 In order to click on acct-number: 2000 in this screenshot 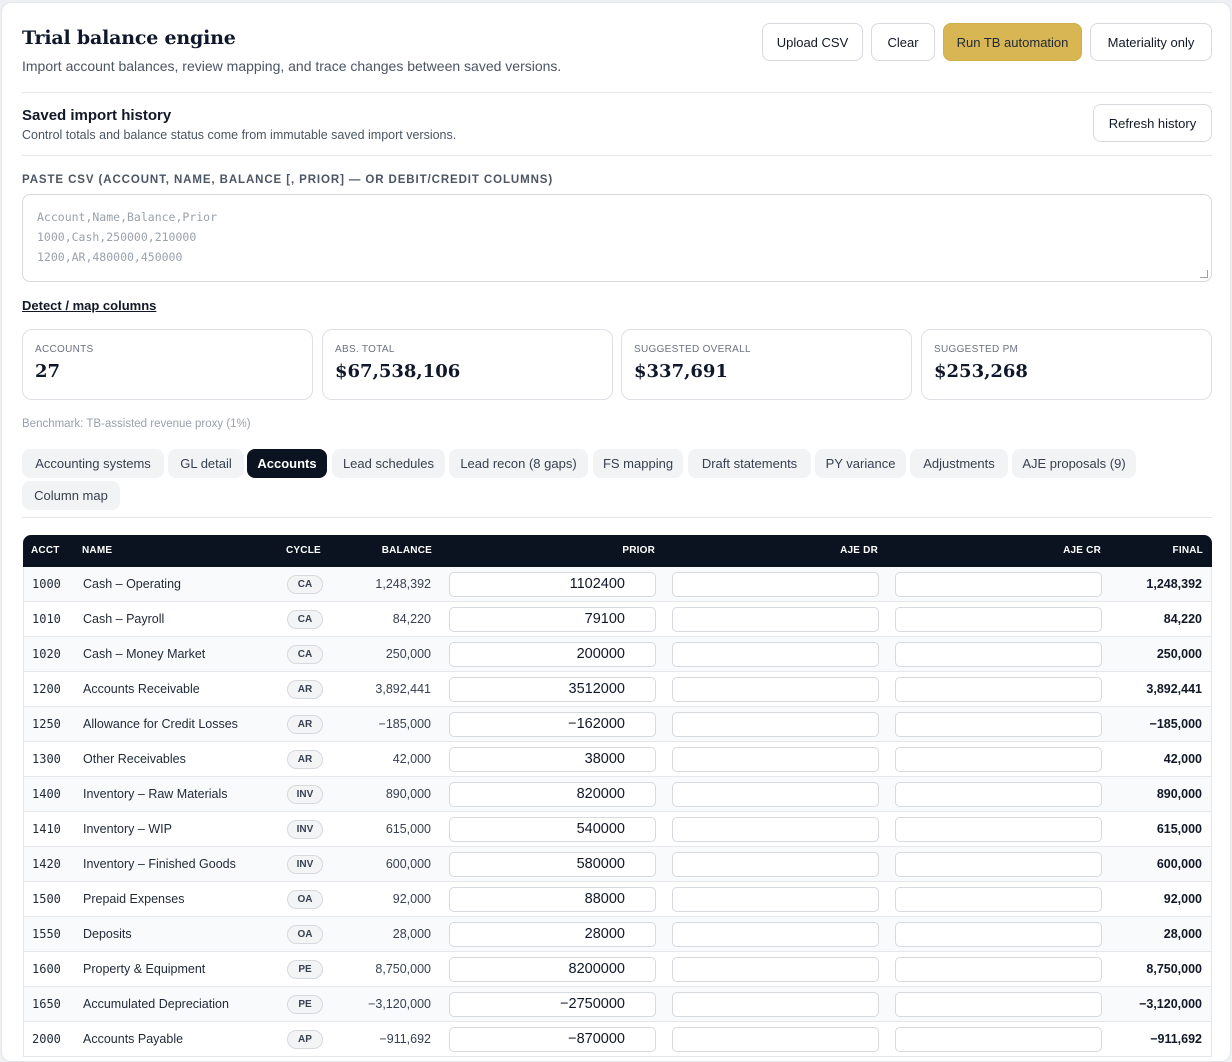, I will do `click(46, 1039)`.